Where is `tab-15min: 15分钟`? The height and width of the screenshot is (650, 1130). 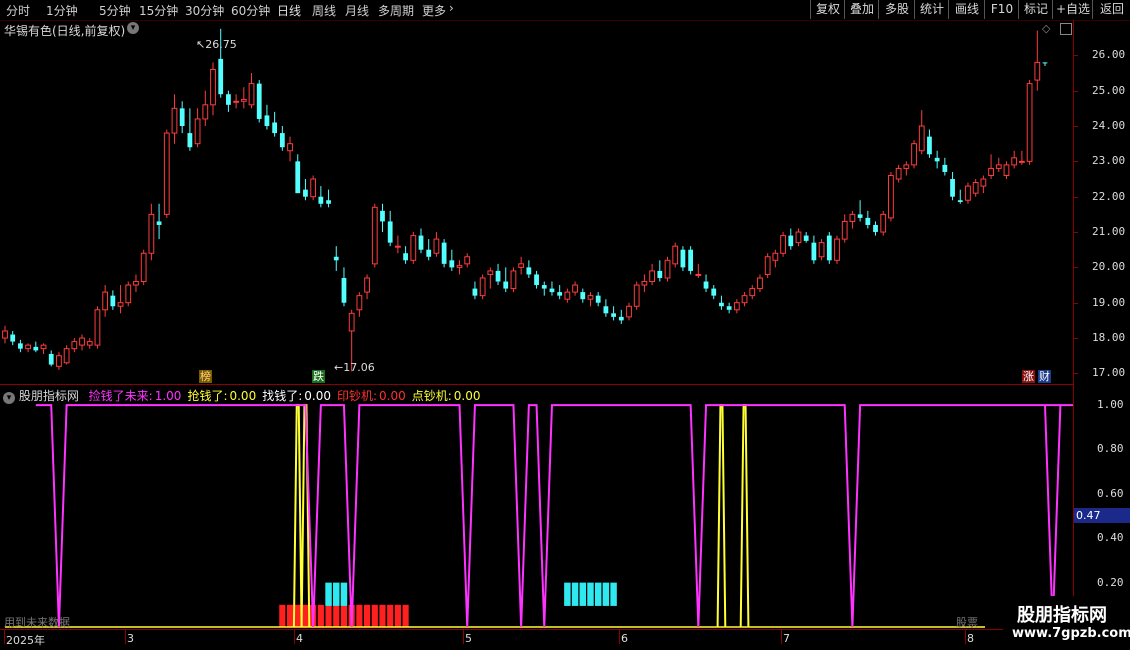 tab-15min: 15分钟 is located at coordinates (158, 10).